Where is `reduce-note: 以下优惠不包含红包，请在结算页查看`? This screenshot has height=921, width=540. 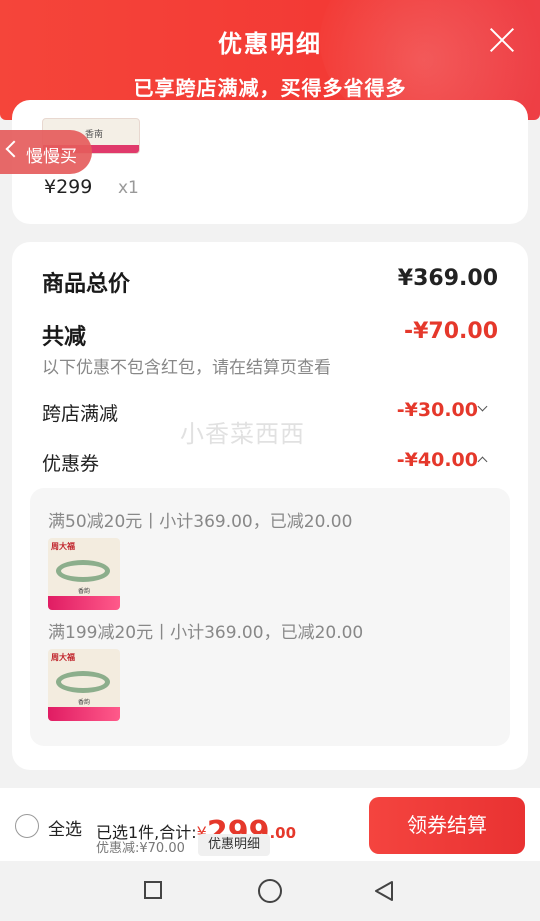 reduce-note: 以下优惠不包含红包，请在结算页查看 is located at coordinates (186, 368).